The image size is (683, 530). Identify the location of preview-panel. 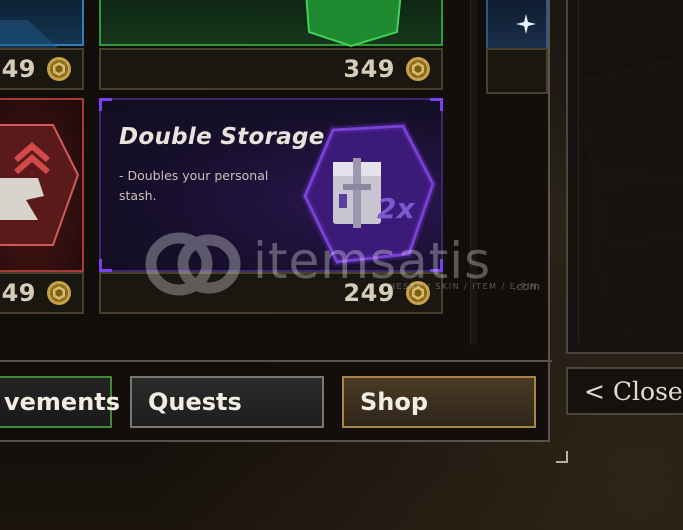
(624, 177).